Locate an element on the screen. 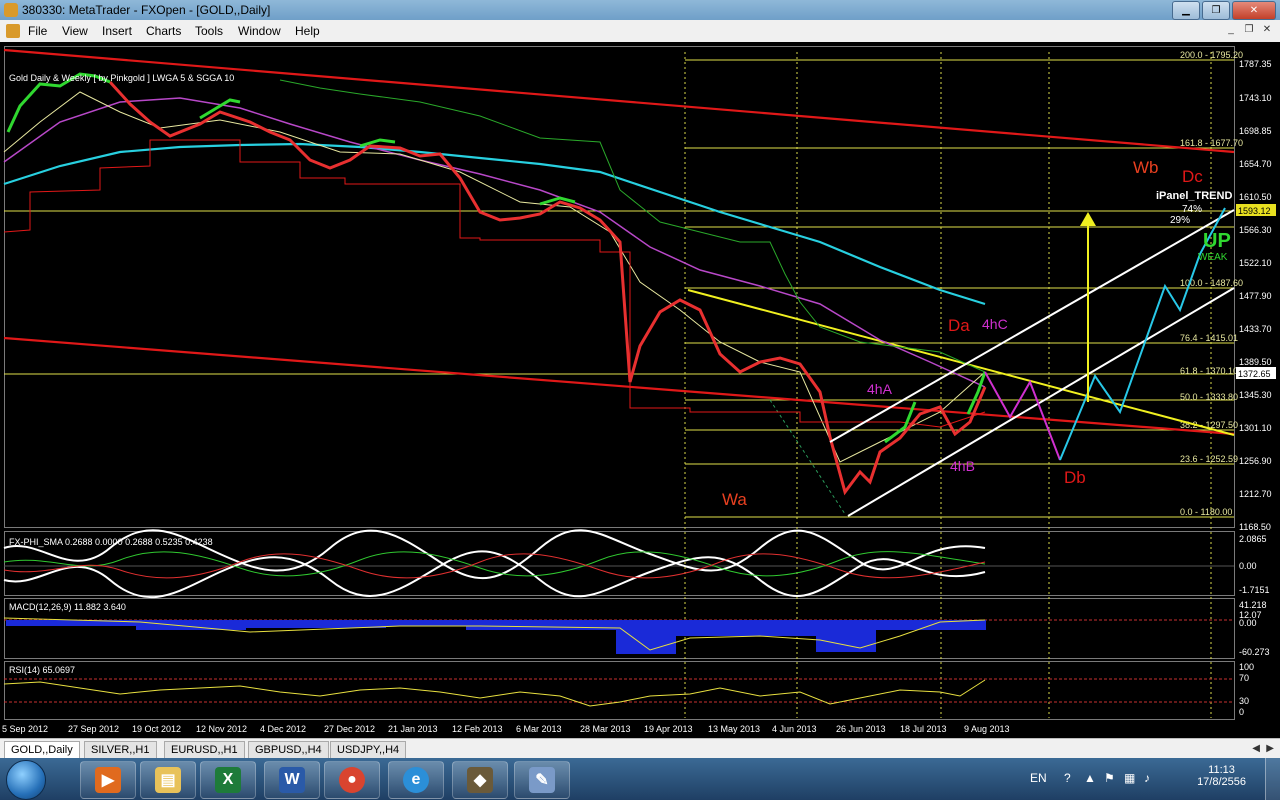 Image resolution: width=1280 pixels, height=800 pixels. svg-text: 0 is located at coordinates (1241, 712).